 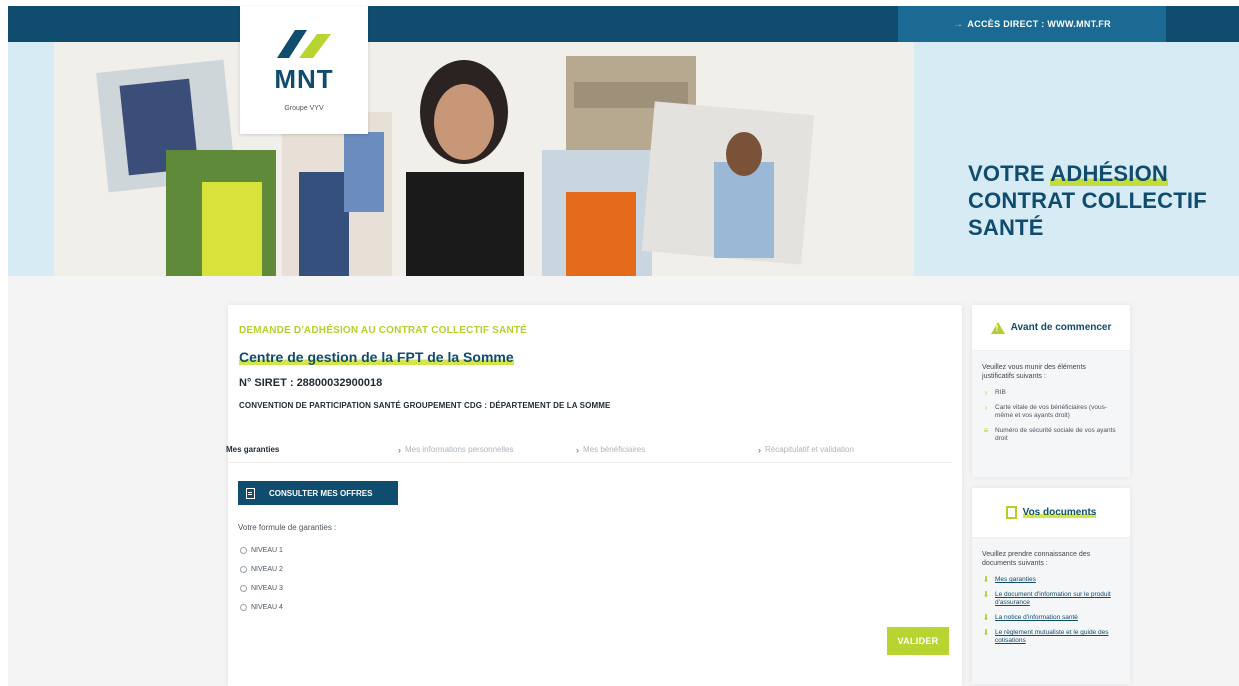 I want to click on documents-header: Vos documents, so click(x=1051, y=513).